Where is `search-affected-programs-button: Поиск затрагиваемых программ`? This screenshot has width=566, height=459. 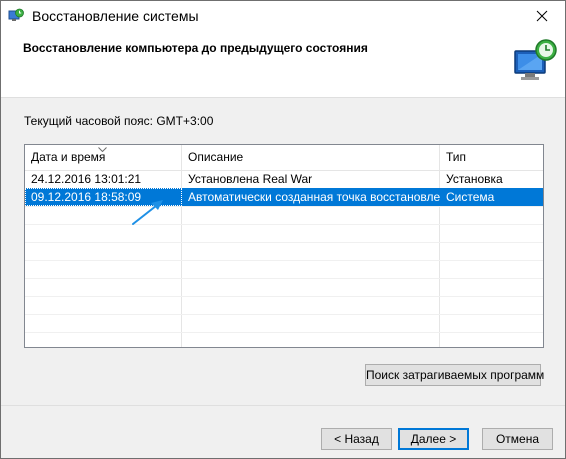
search-affected-programs-button: Поиск затрагиваемых программ is located at coordinates (454, 375).